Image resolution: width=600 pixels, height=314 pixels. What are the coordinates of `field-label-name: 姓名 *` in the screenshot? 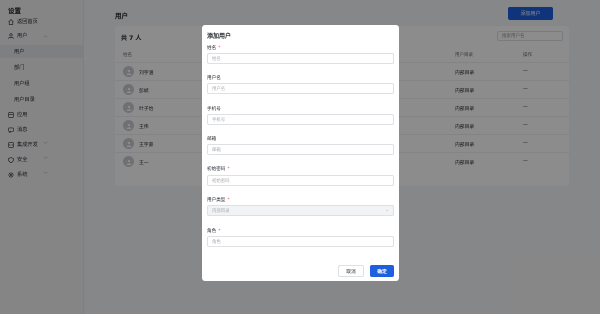 It's located at (214, 48).